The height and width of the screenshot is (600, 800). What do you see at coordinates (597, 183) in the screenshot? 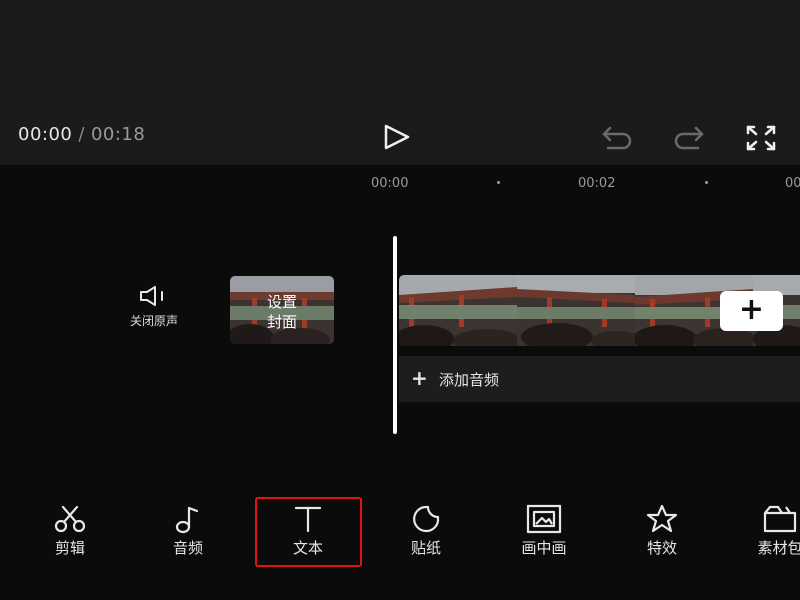
I see `ruler-mark-1: 00:02` at bounding box center [597, 183].